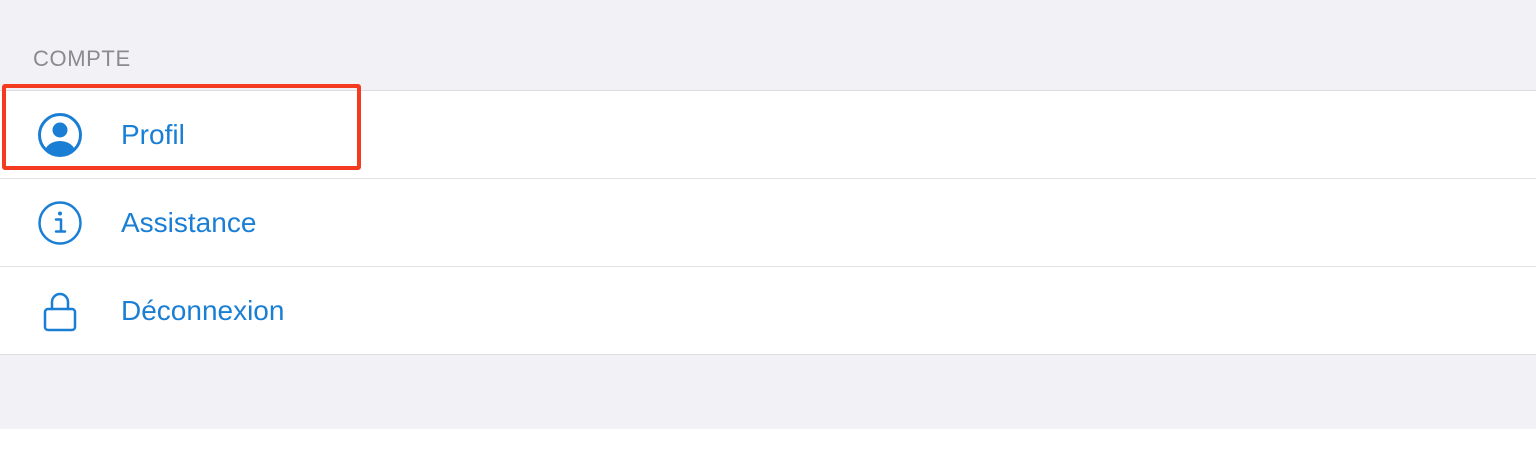  I want to click on info-circle-icon, so click(60, 223).